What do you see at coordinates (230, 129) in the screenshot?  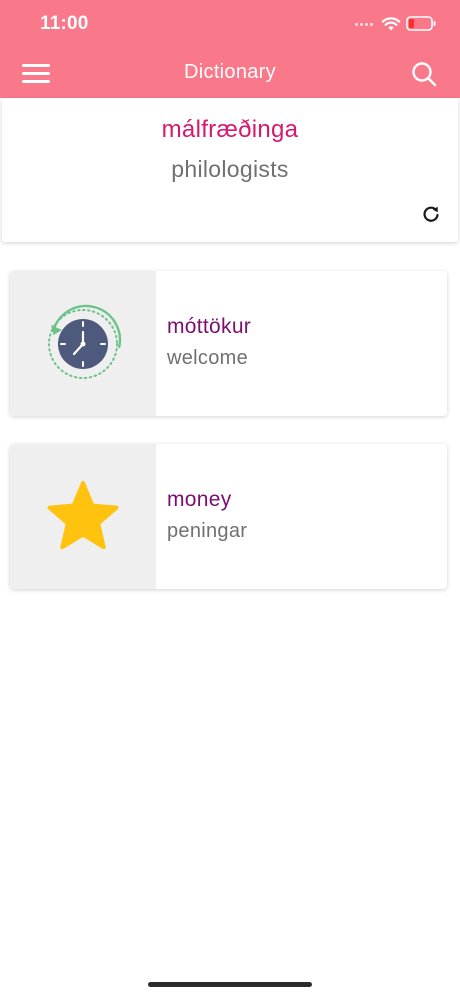 I see `word-of-the-day-word: málfræðinga` at bounding box center [230, 129].